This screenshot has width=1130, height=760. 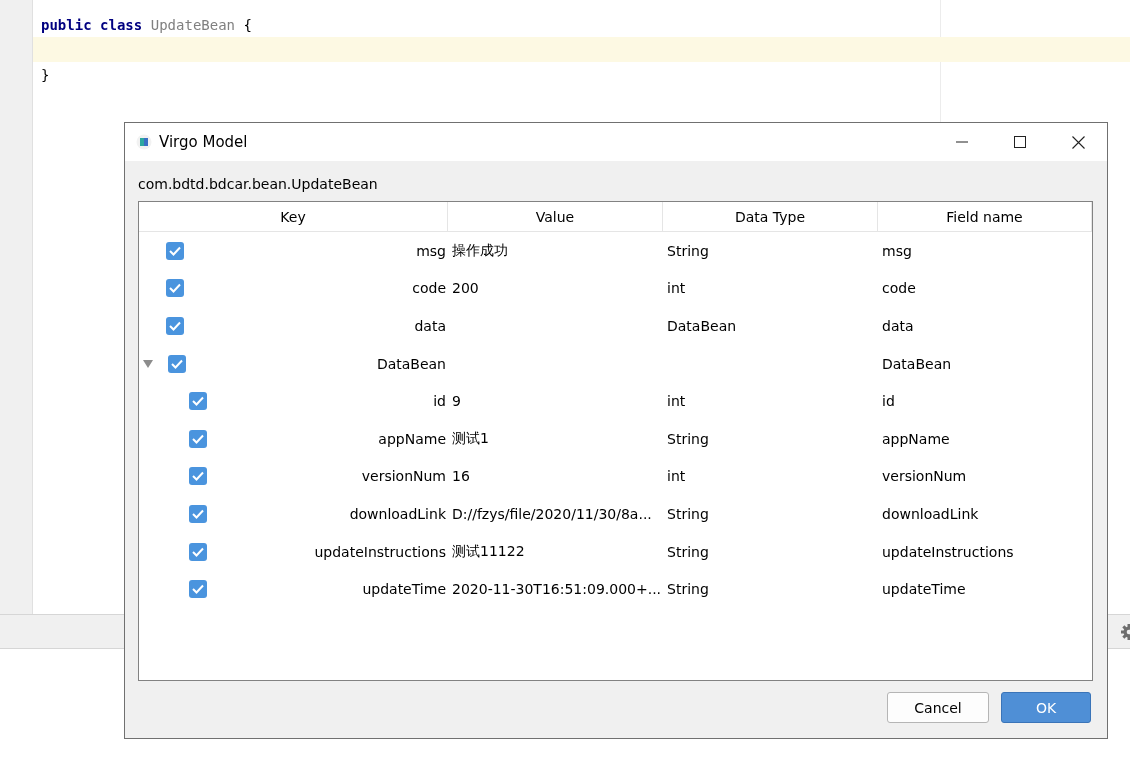 I want to click on maximize-icon, so click(x=1020, y=142).